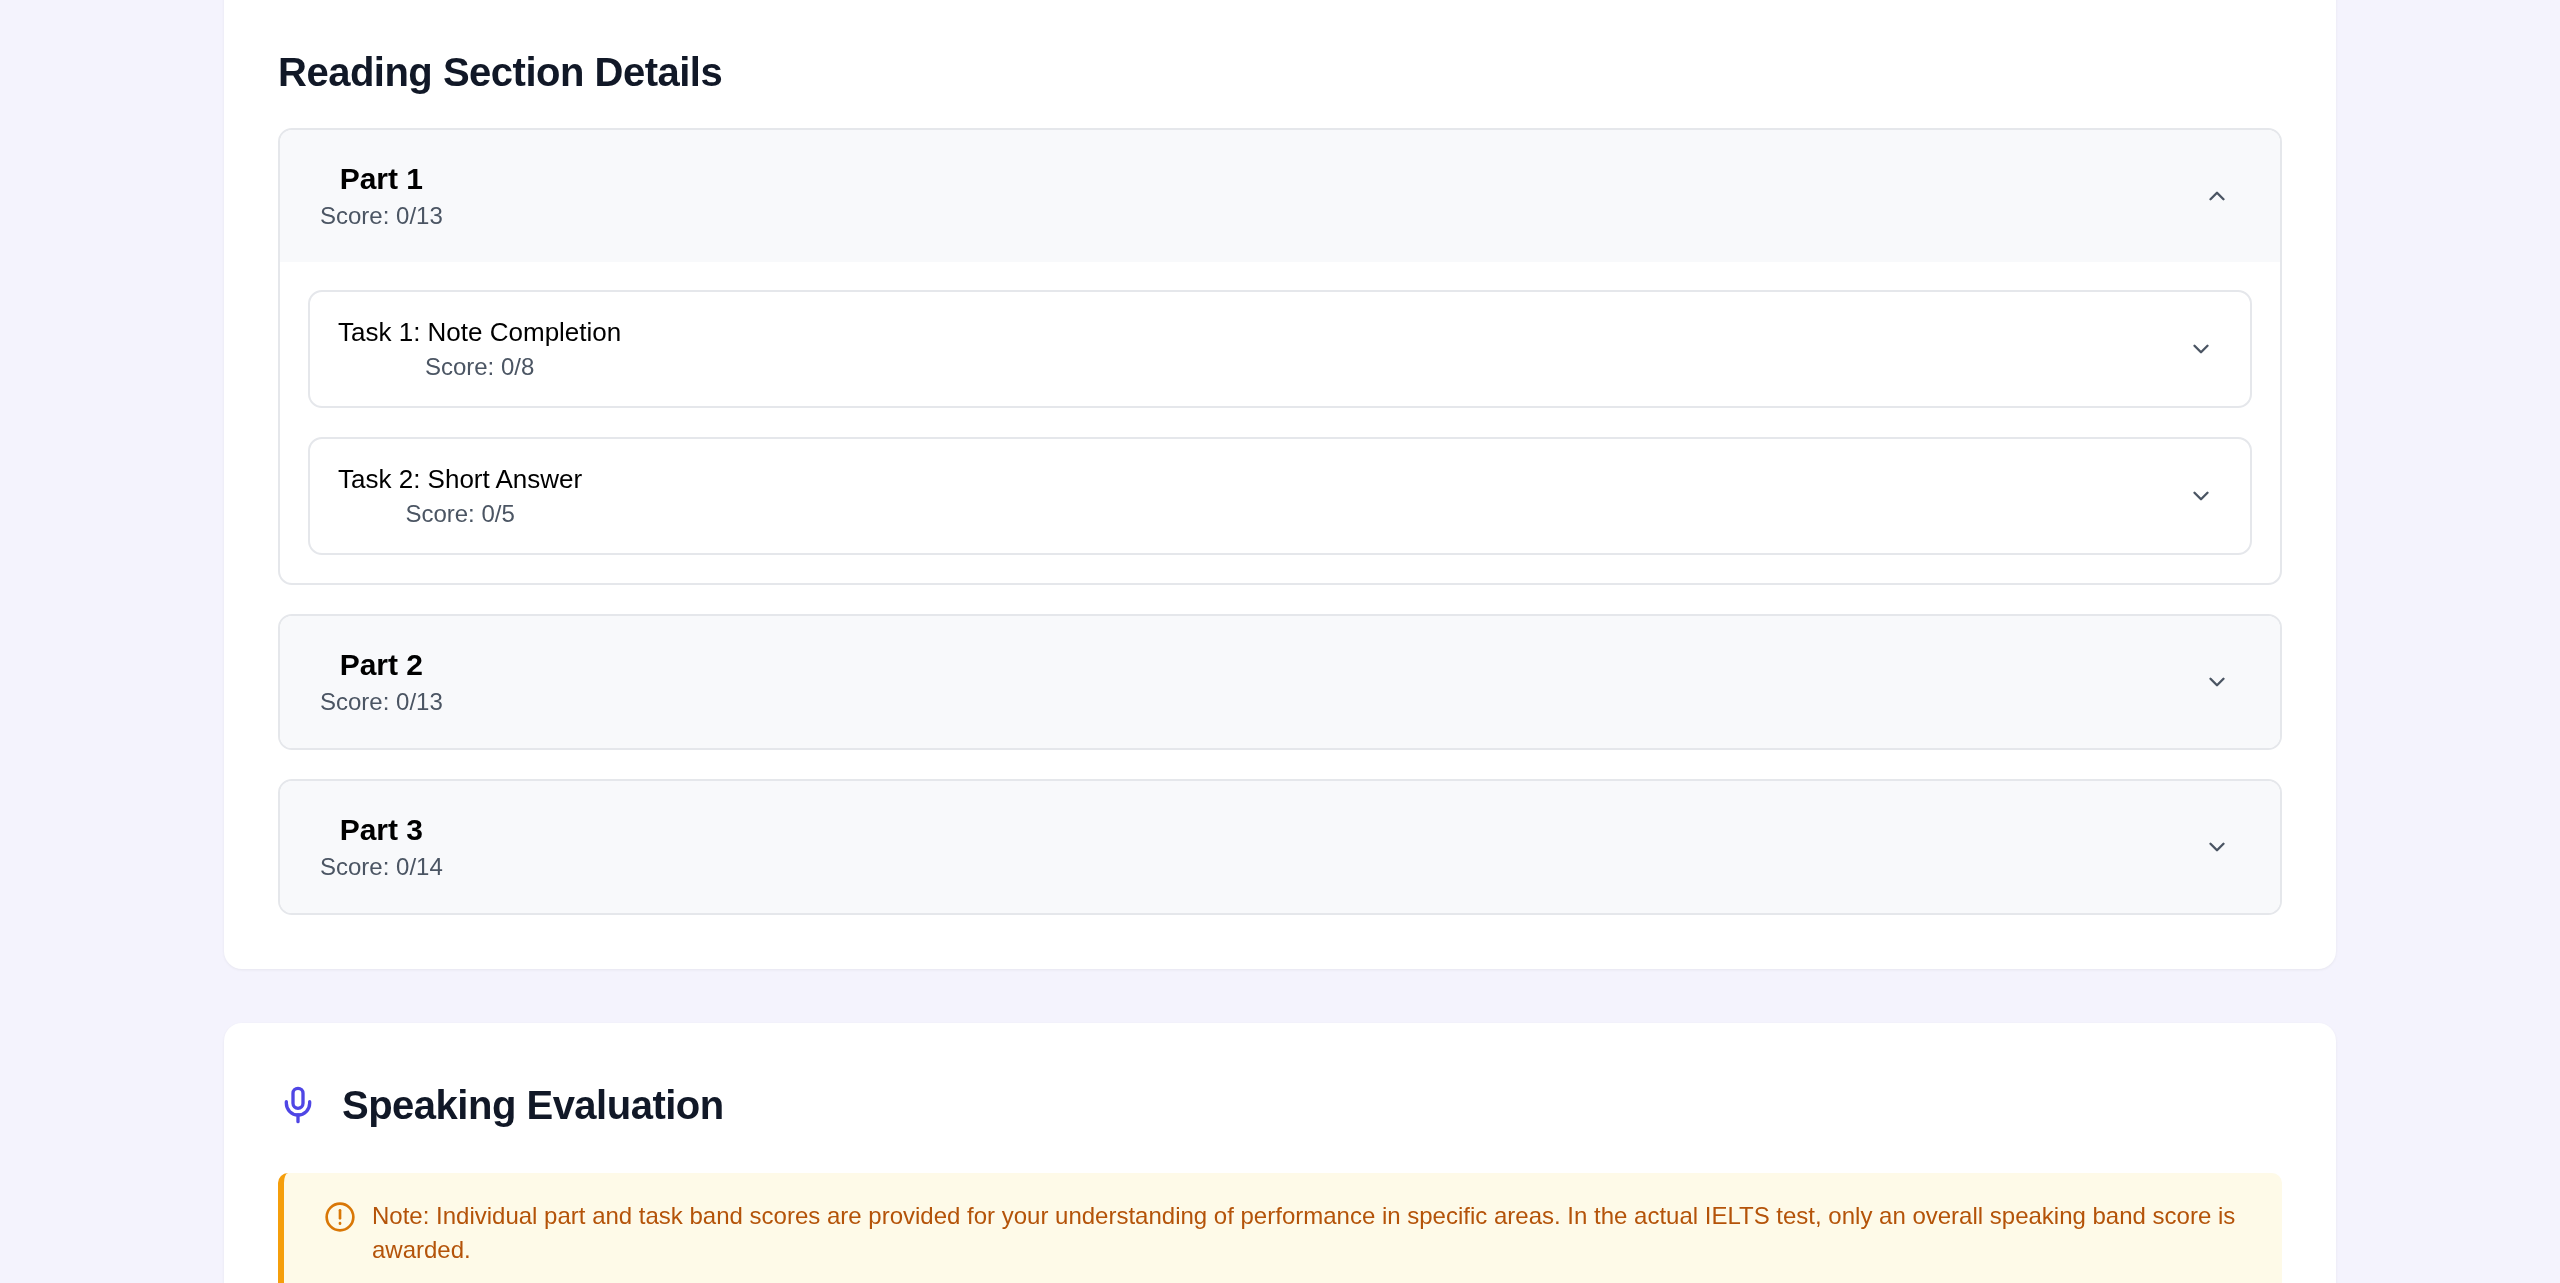  I want to click on part-title: Part 2, so click(381, 665).